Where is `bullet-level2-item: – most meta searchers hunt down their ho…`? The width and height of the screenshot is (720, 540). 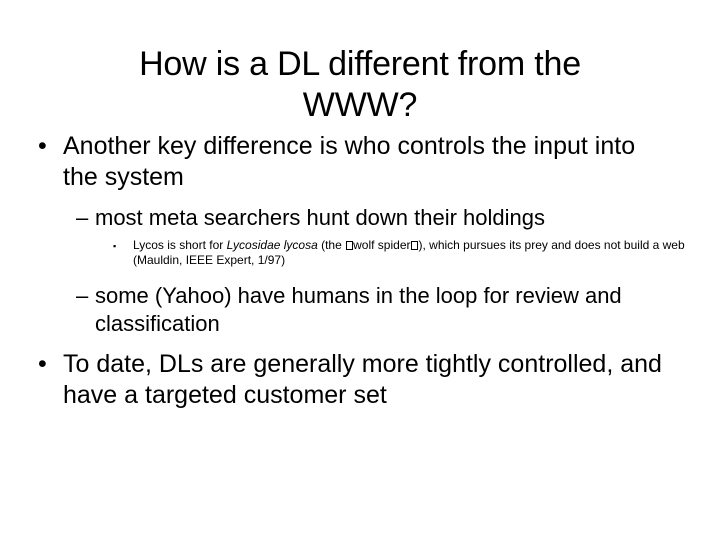 bullet-level2-item: – most meta searchers hunt down their ho… is located at coordinates (360, 218).